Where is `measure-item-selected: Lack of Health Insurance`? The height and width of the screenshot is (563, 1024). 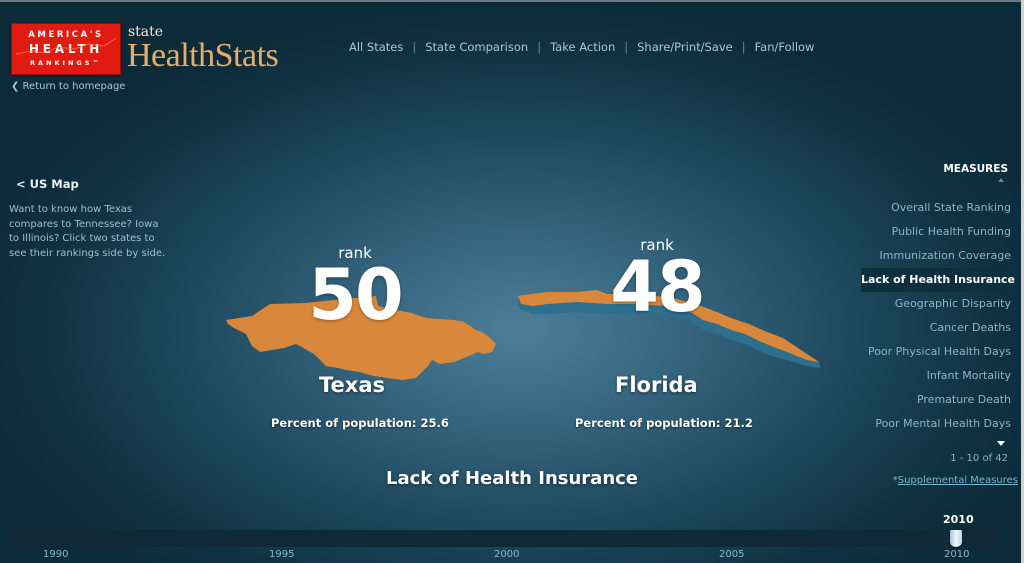
measure-item-selected: Lack of Health Insurance is located at coordinates (938, 280).